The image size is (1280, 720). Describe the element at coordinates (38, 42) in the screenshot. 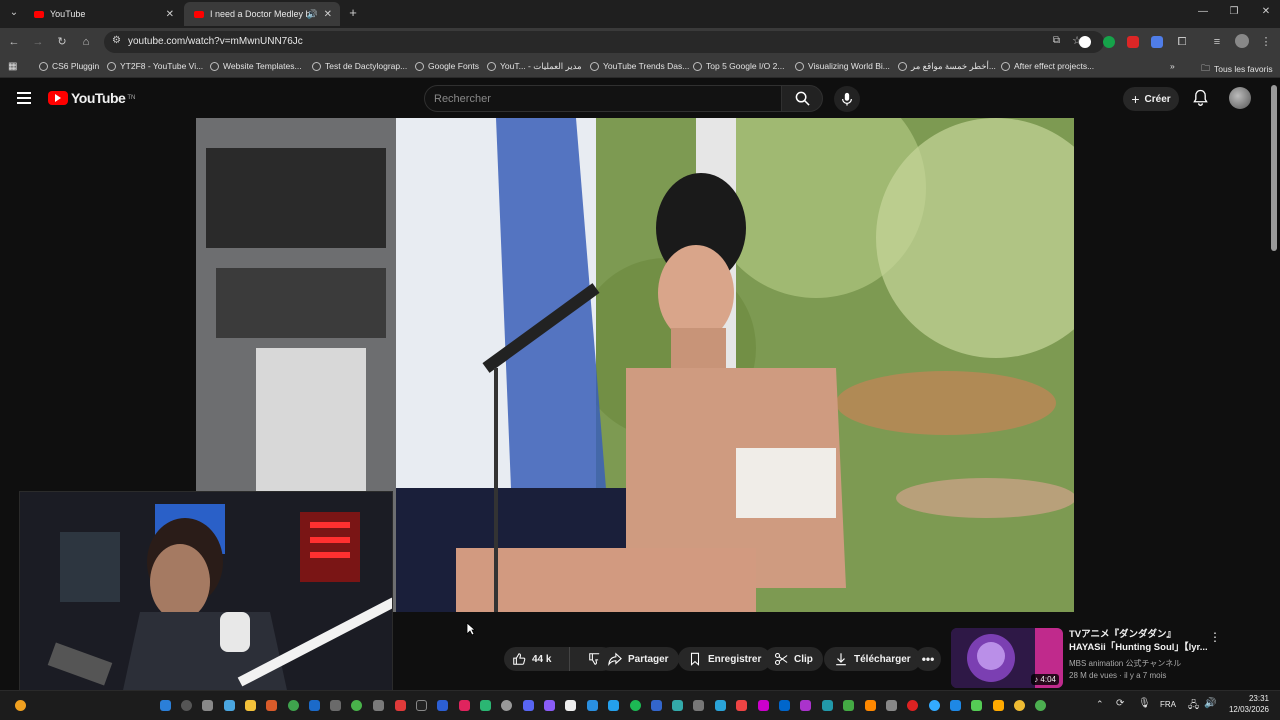

I see `forward-icon: →` at that location.